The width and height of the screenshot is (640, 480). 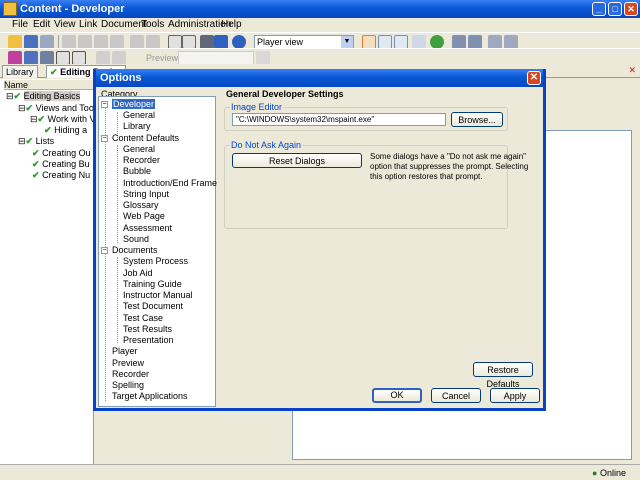 I want to click on record-icon, so click(x=15, y=58).